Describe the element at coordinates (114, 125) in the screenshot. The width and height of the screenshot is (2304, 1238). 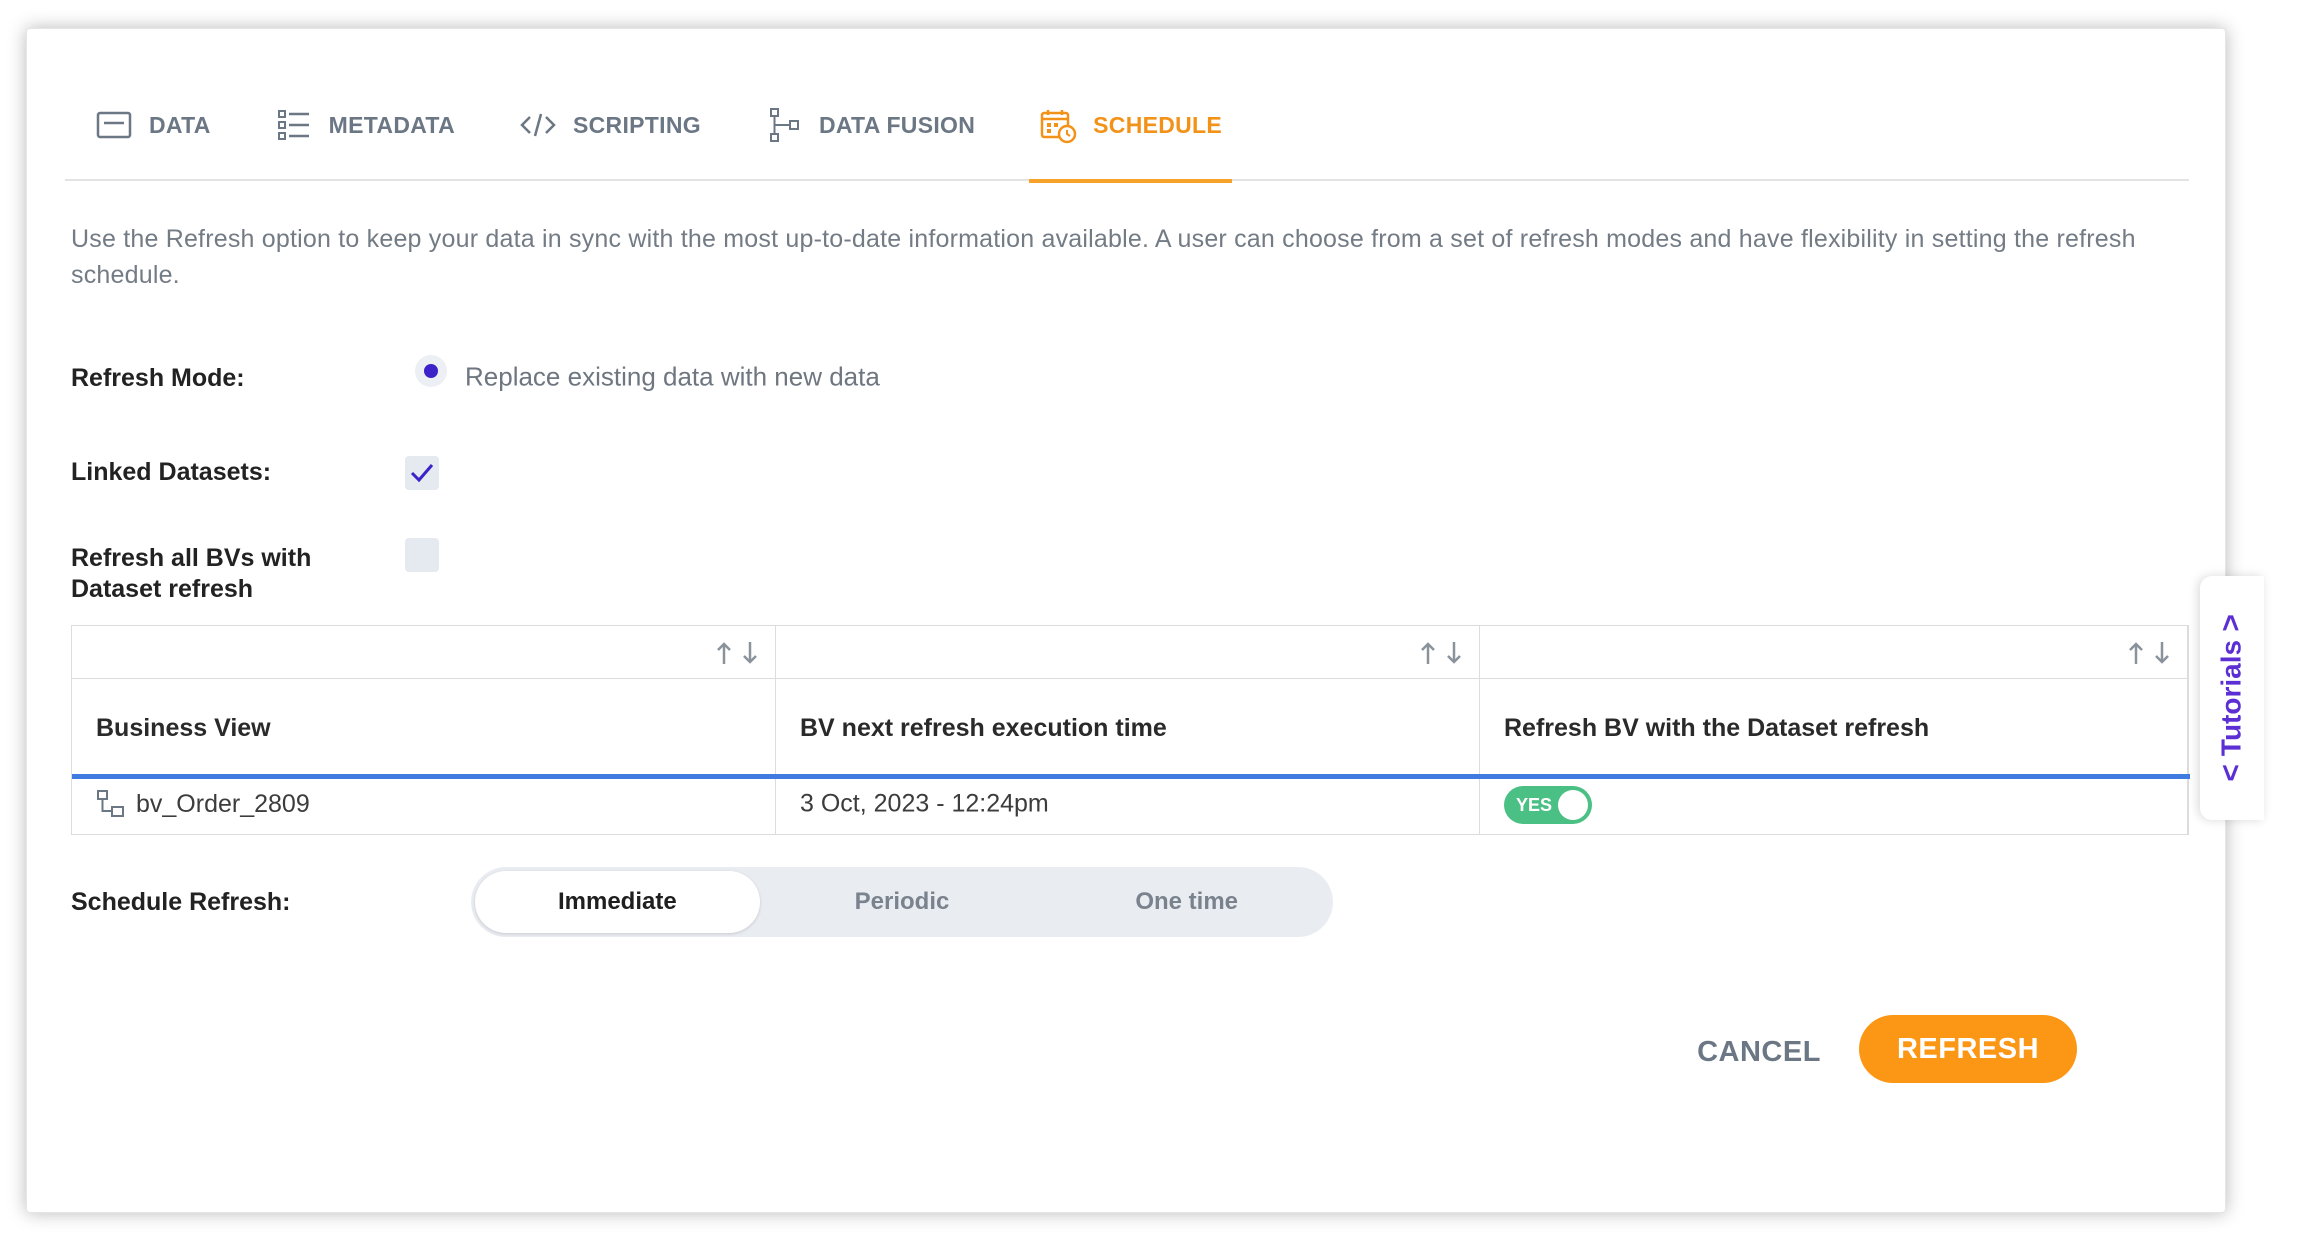
I see `data-icon` at that location.